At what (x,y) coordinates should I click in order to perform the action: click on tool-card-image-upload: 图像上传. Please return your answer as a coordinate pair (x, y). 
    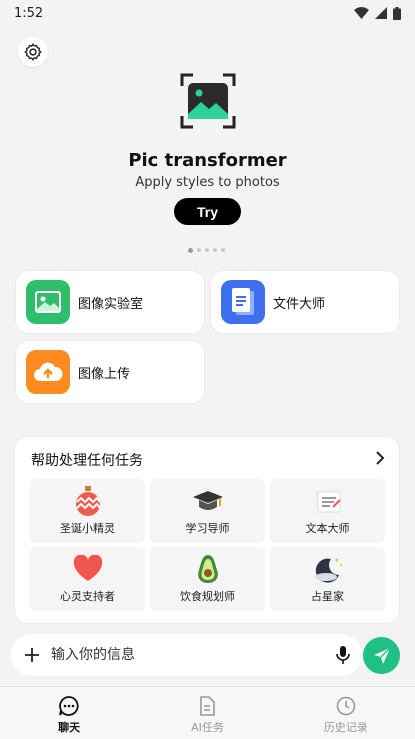
    Looking at the image, I should click on (110, 372).